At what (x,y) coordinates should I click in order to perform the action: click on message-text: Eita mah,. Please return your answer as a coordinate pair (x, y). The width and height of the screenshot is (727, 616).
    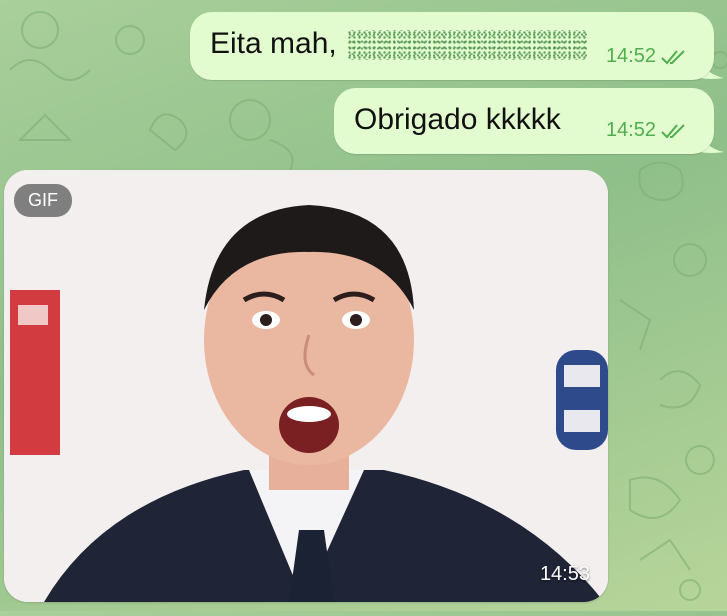
    Looking at the image, I should click on (398, 44).